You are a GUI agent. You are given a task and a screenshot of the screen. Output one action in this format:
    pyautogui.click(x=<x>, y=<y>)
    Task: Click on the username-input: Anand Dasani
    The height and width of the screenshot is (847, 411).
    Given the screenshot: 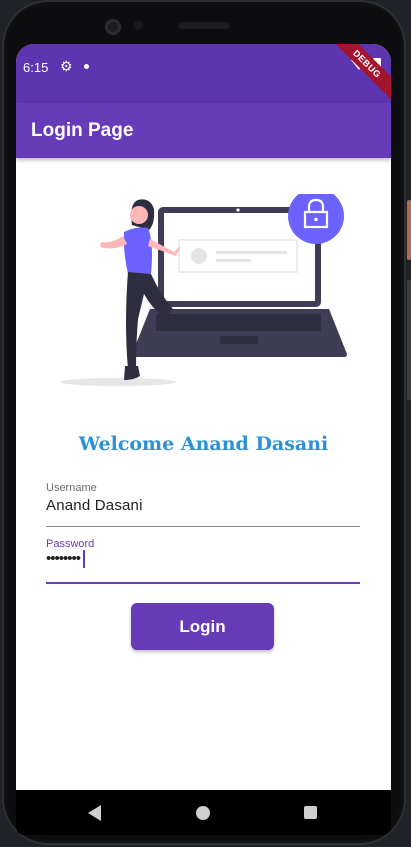 What is the action you would take?
    pyautogui.click(x=203, y=505)
    